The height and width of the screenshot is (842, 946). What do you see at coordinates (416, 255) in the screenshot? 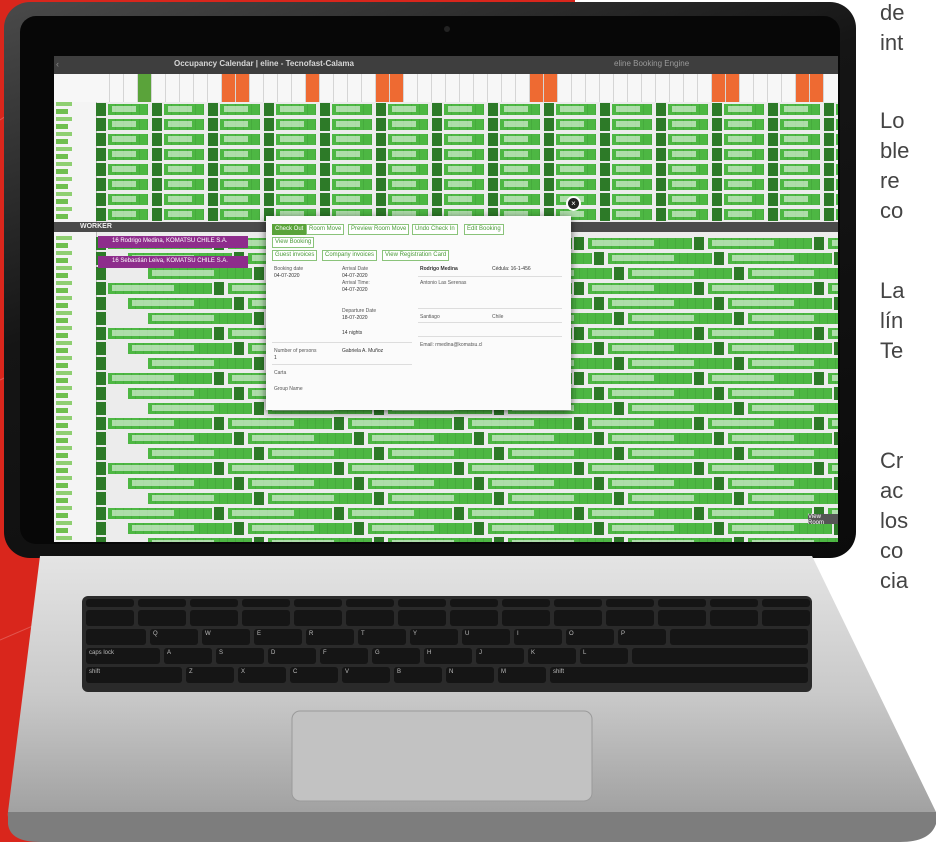
I see `view-registration-card-button: View Registration Card` at bounding box center [416, 255].